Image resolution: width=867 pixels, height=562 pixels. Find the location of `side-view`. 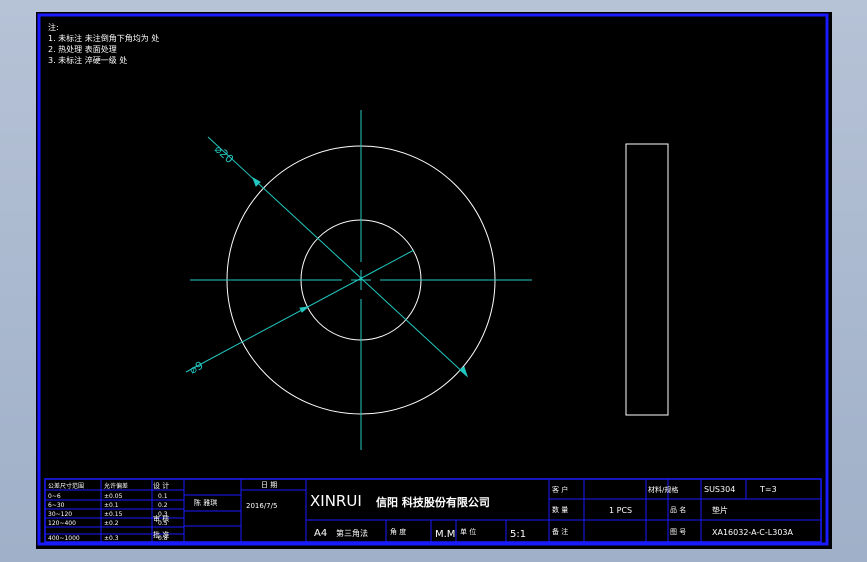

side-view is located at coordinates (647, 279).